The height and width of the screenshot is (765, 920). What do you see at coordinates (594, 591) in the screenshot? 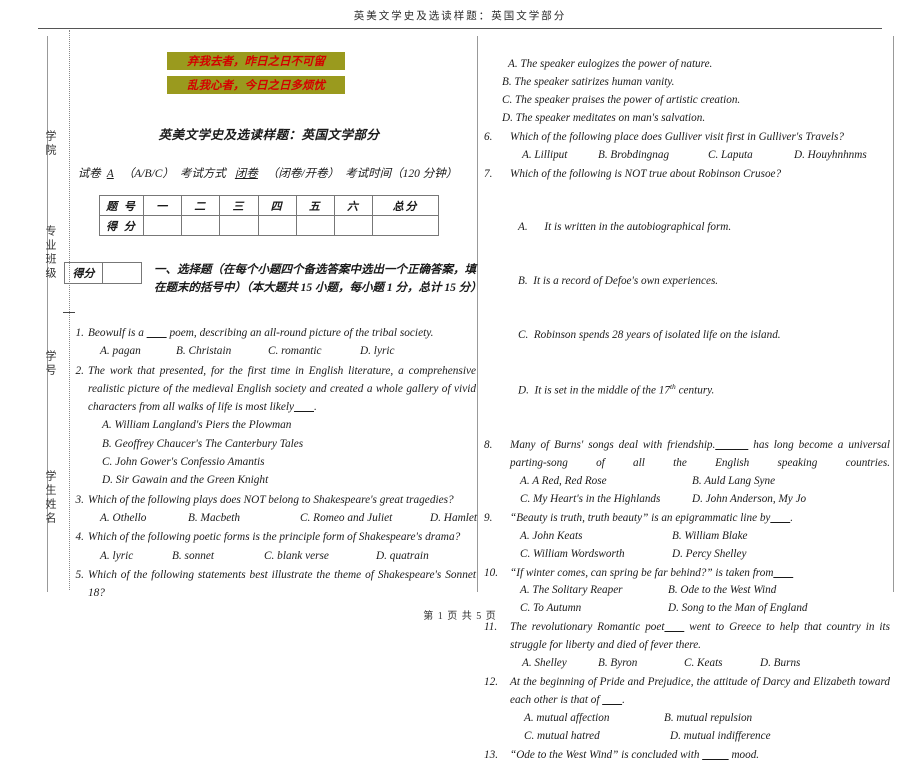
I see `question-10-option-a: A. The Solitary Reaper` at bounding box center [594, 591].